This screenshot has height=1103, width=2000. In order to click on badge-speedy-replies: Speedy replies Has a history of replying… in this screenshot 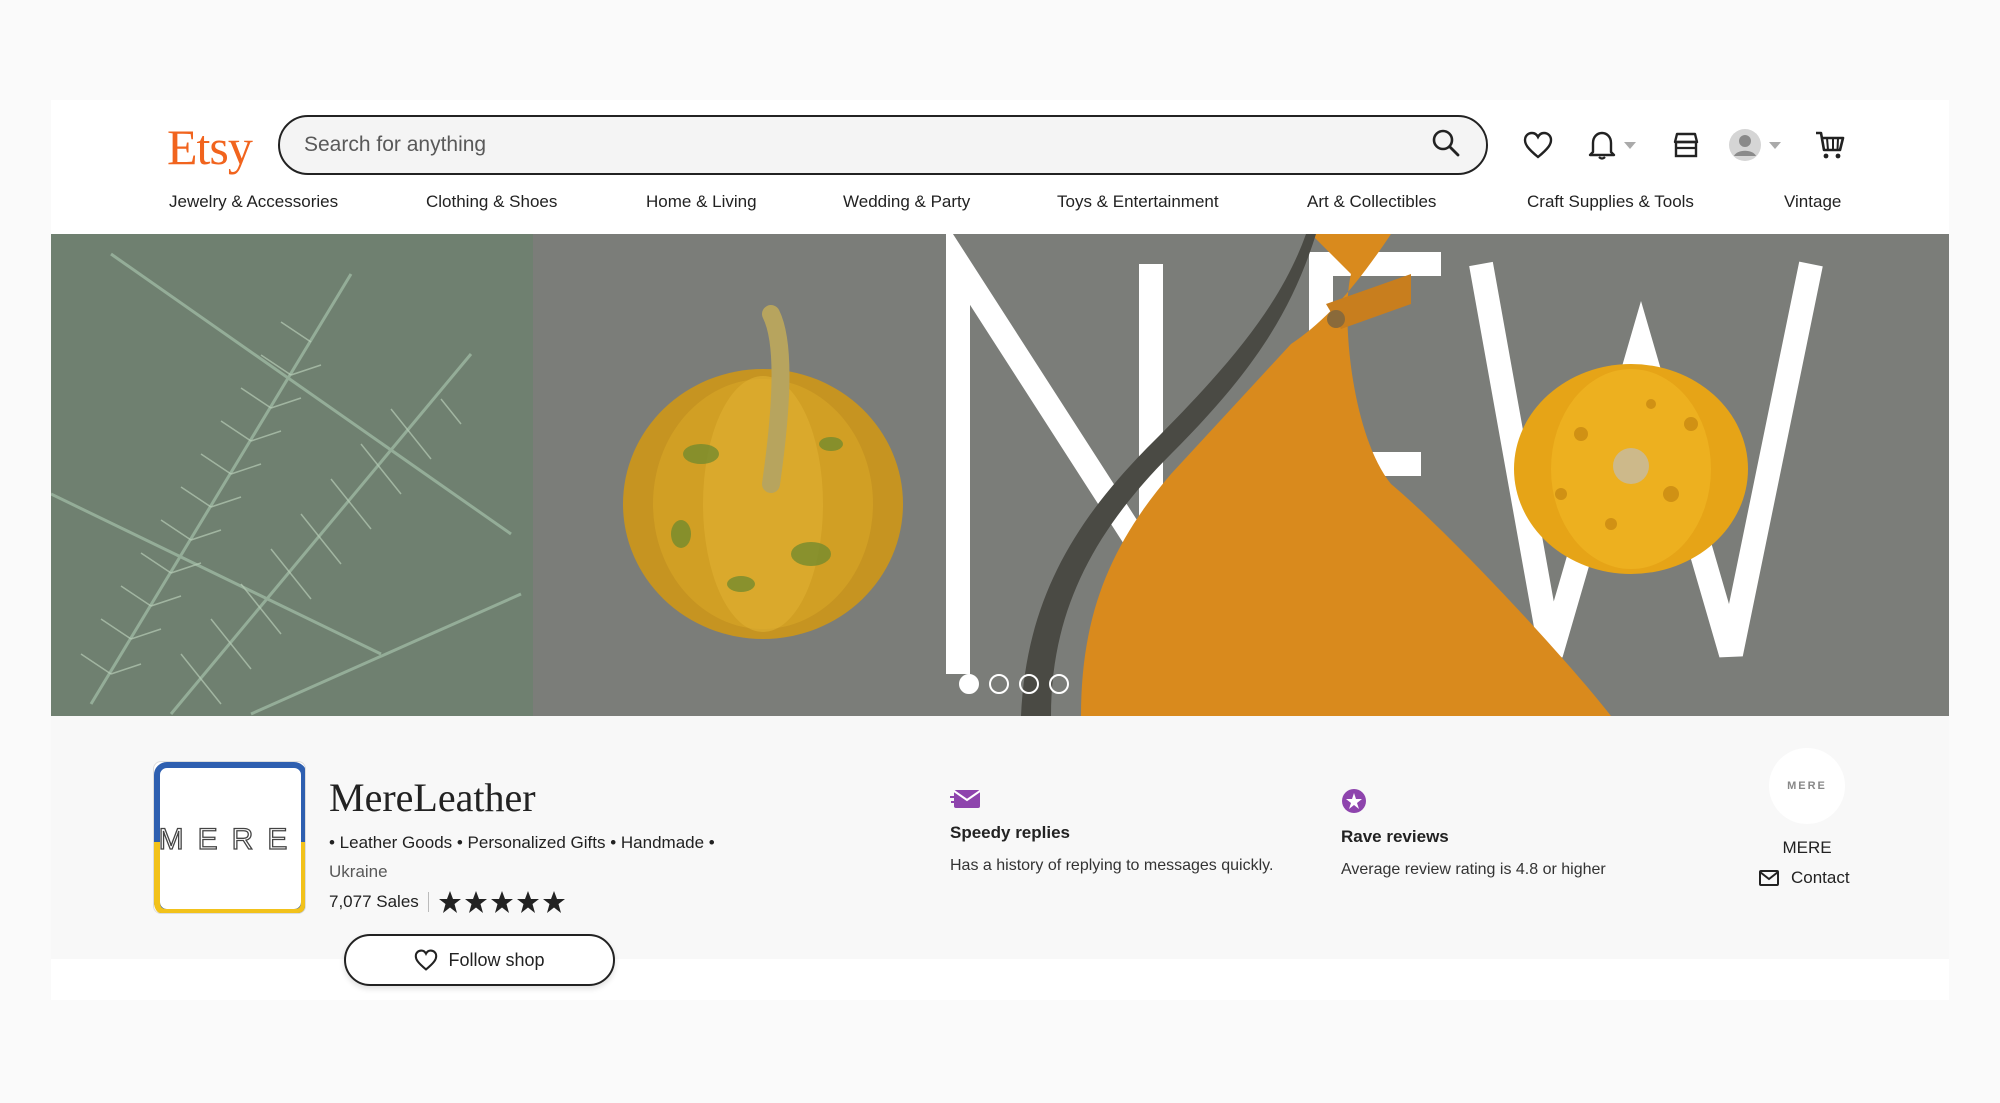, I will do `click(1111, 831)`.